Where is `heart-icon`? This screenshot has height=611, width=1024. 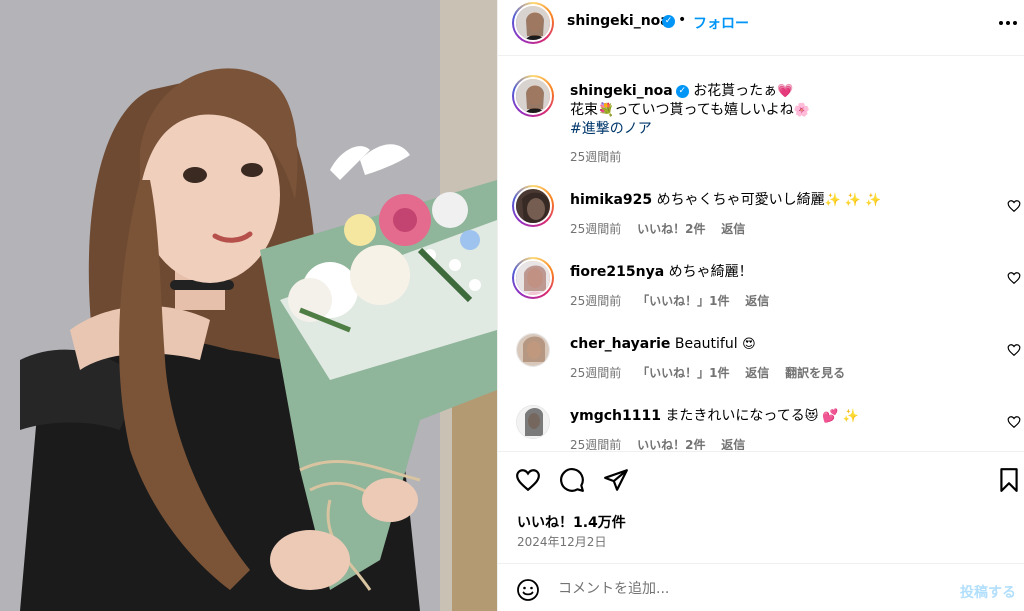
heart-icon is located at coordinates (528, 480).